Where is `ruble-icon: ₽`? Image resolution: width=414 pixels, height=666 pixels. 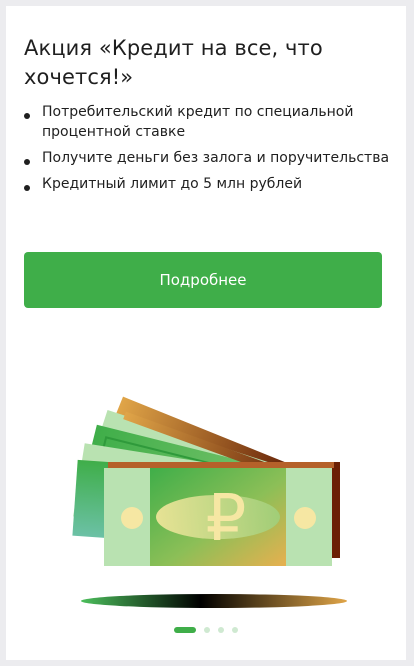
ruble-icon: ₽ is located at coordinates (226, 519).